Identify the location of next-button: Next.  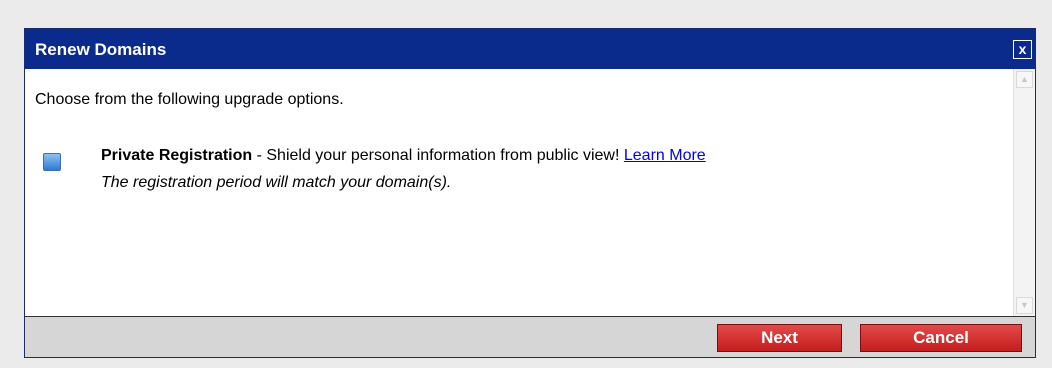
(779, 338).